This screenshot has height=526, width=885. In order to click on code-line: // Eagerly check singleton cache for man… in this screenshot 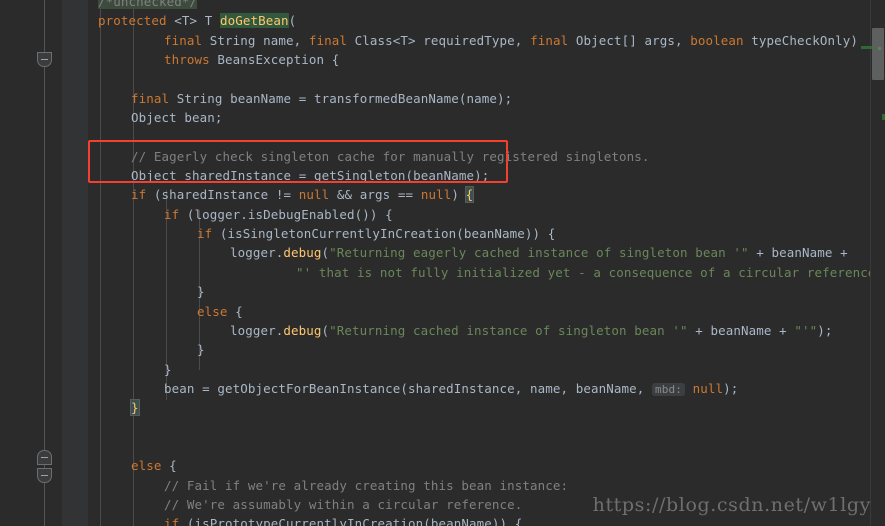, I will do `click(486, 156)`.